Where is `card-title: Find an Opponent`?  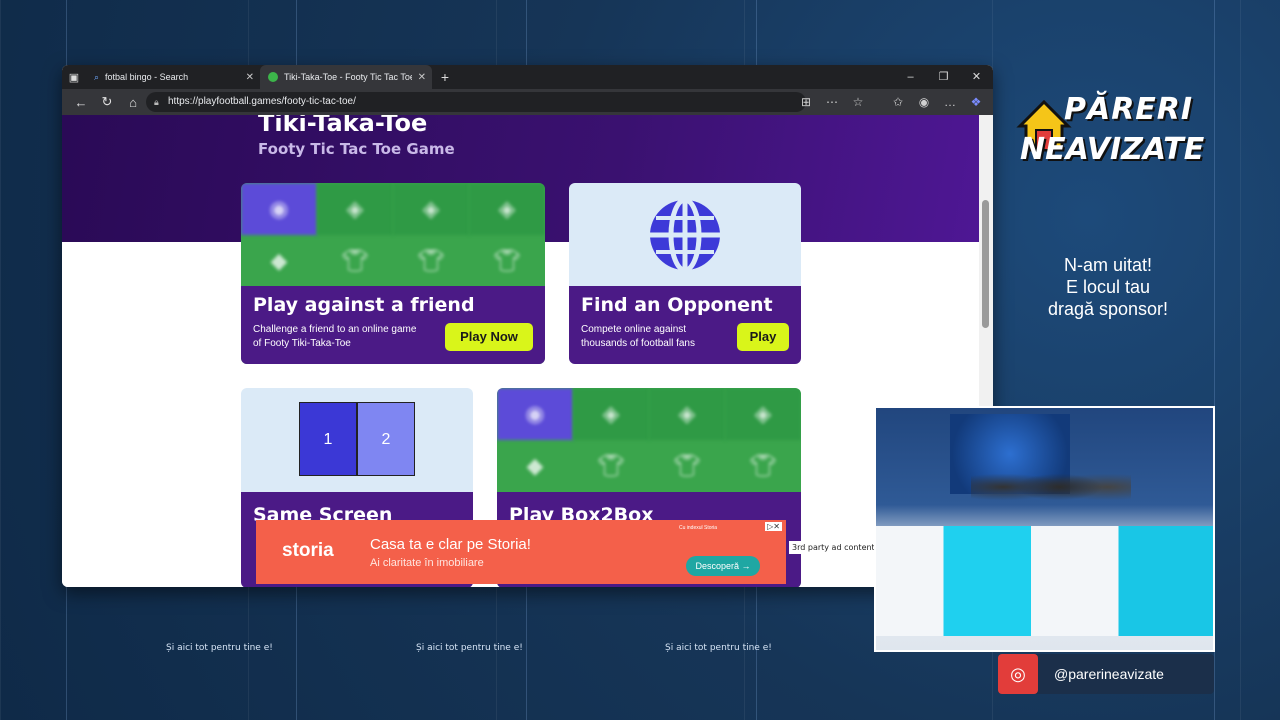
card-title: Find an Opponent is located at coordinates (677, 305).